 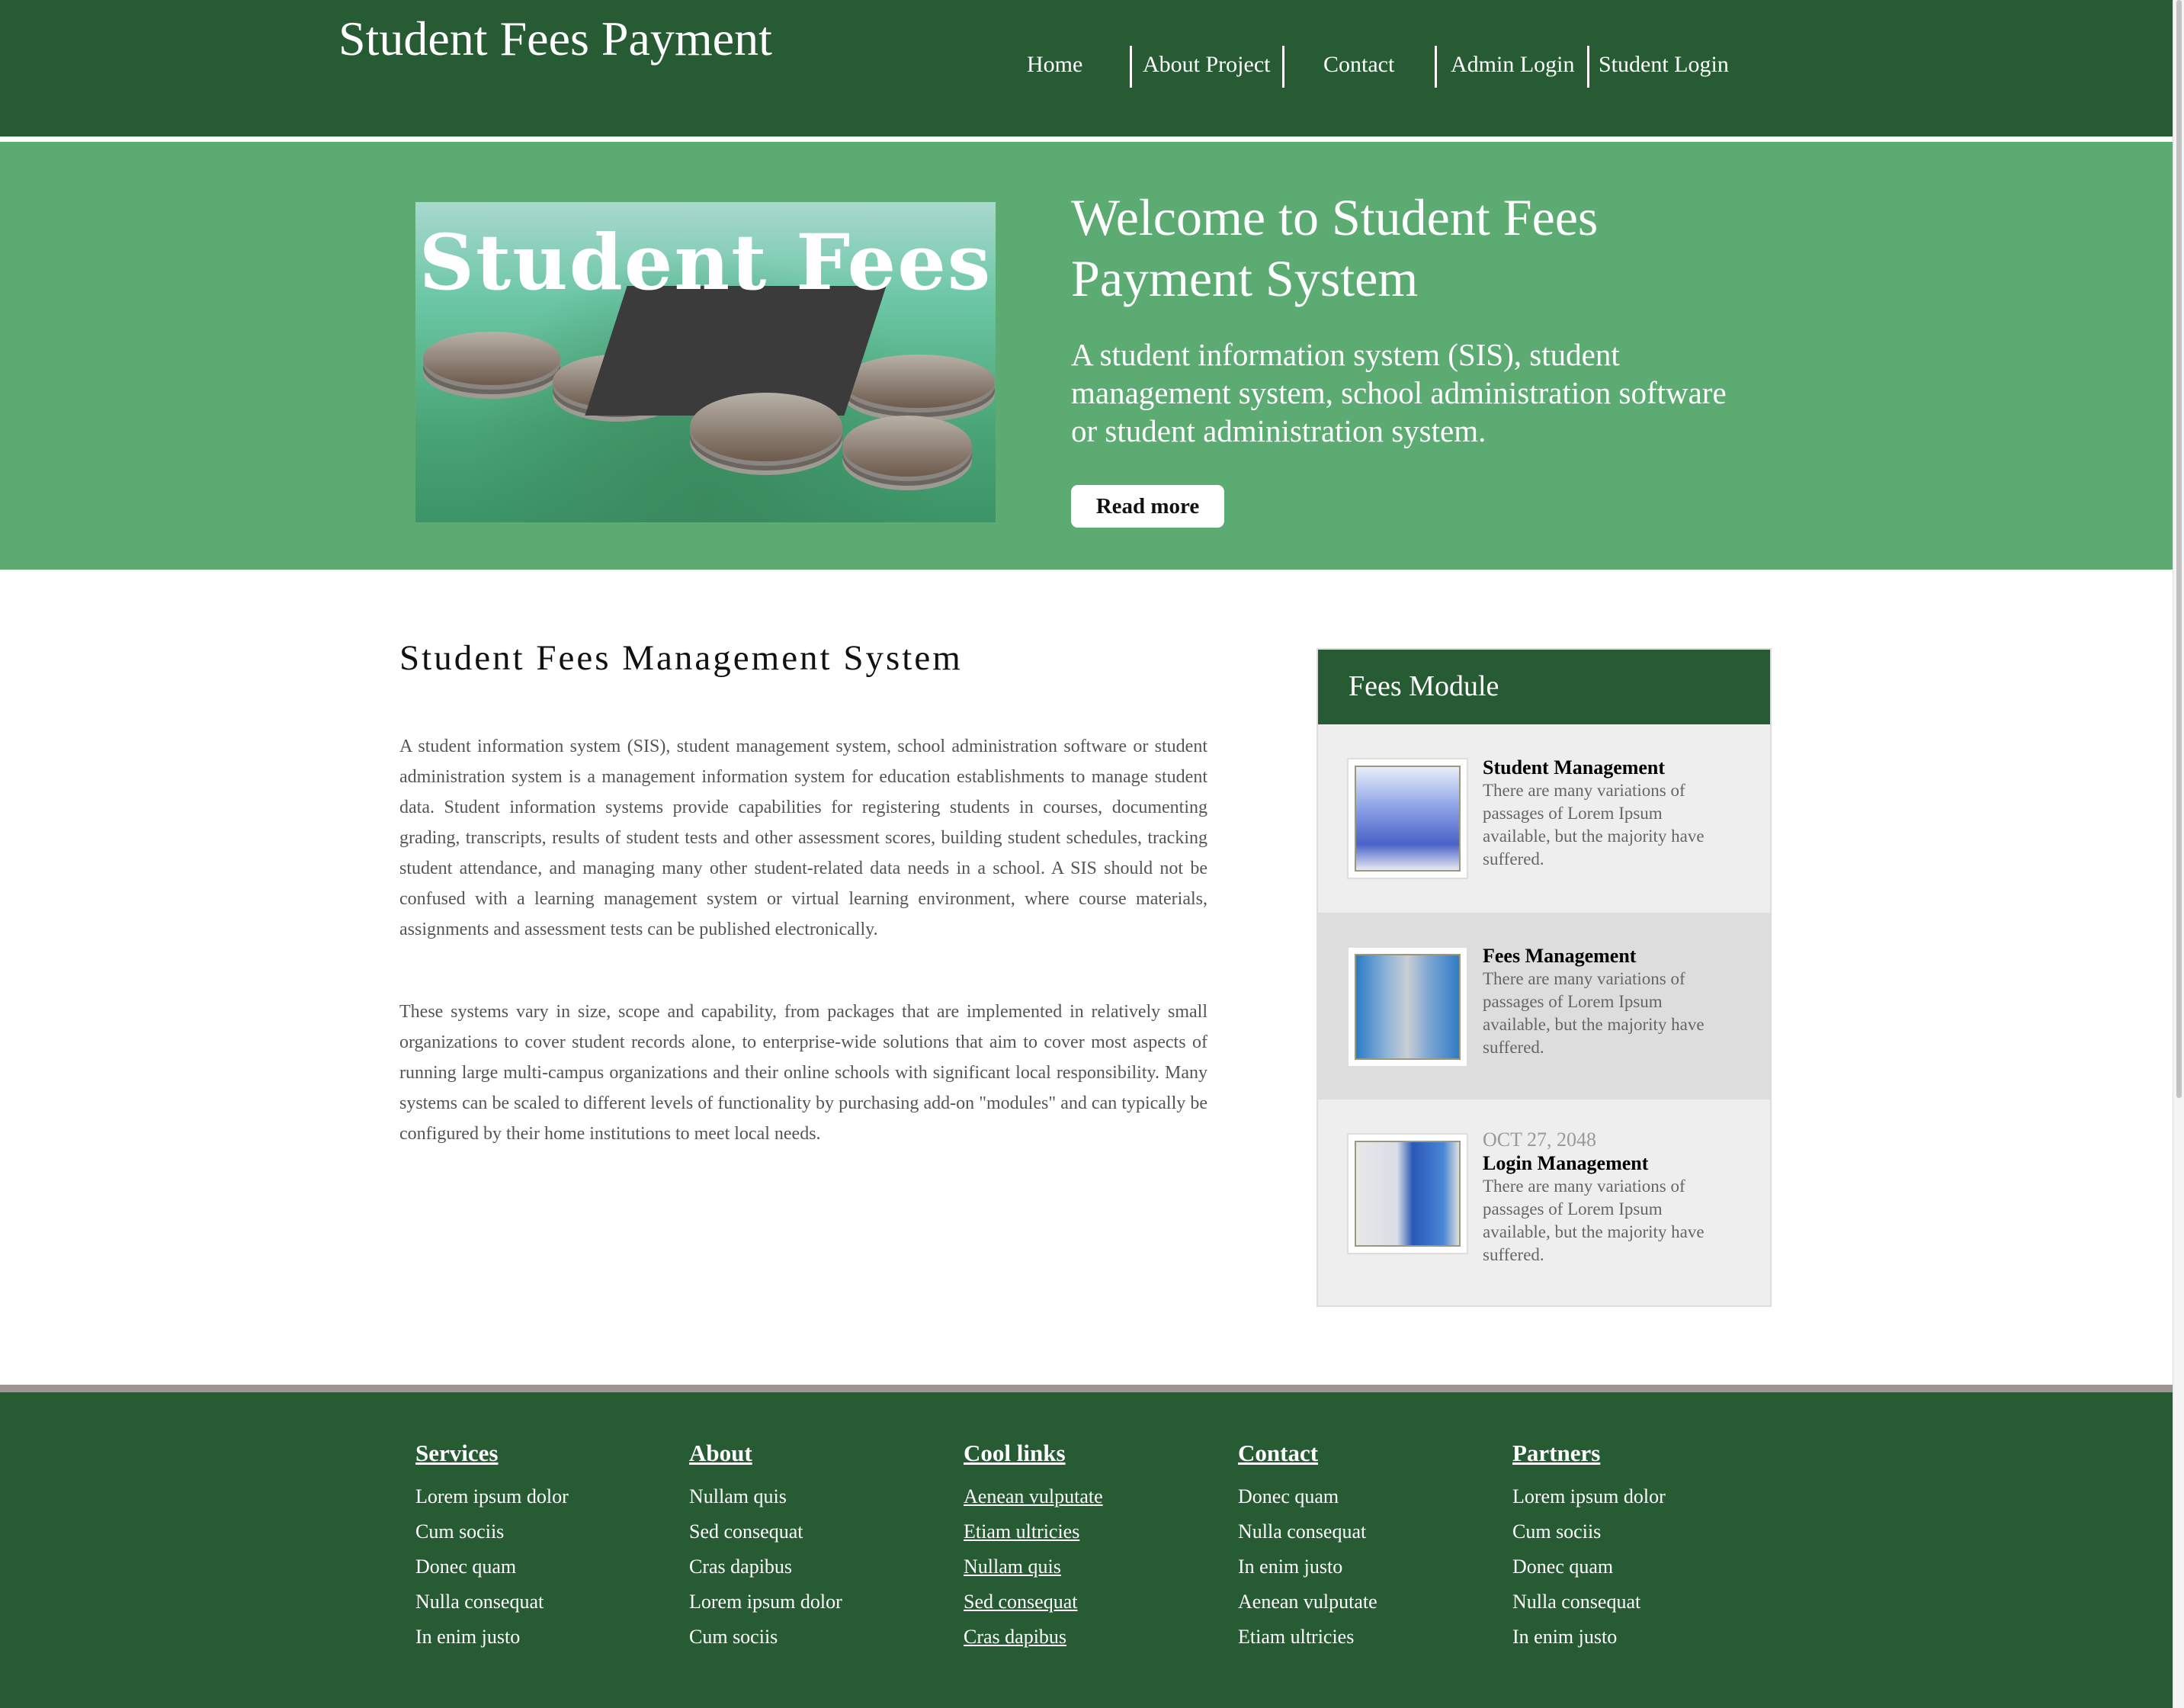 I want to click on main-title: Student Fees Management System, so click(x=681, y=658).